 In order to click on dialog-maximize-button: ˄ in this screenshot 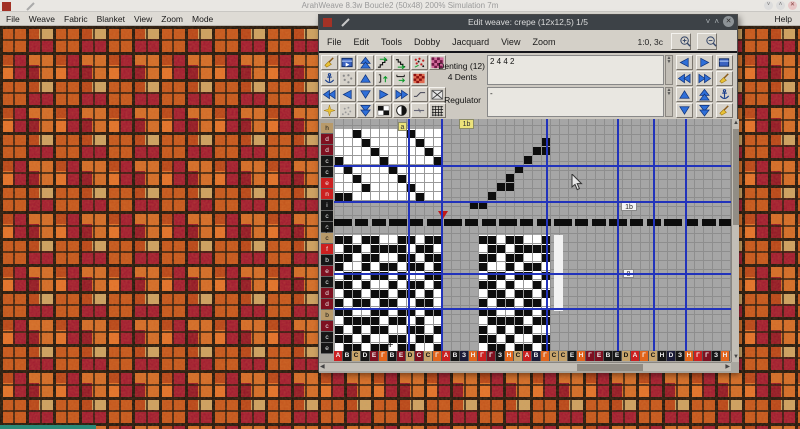, I will do `click(716, 21)`.